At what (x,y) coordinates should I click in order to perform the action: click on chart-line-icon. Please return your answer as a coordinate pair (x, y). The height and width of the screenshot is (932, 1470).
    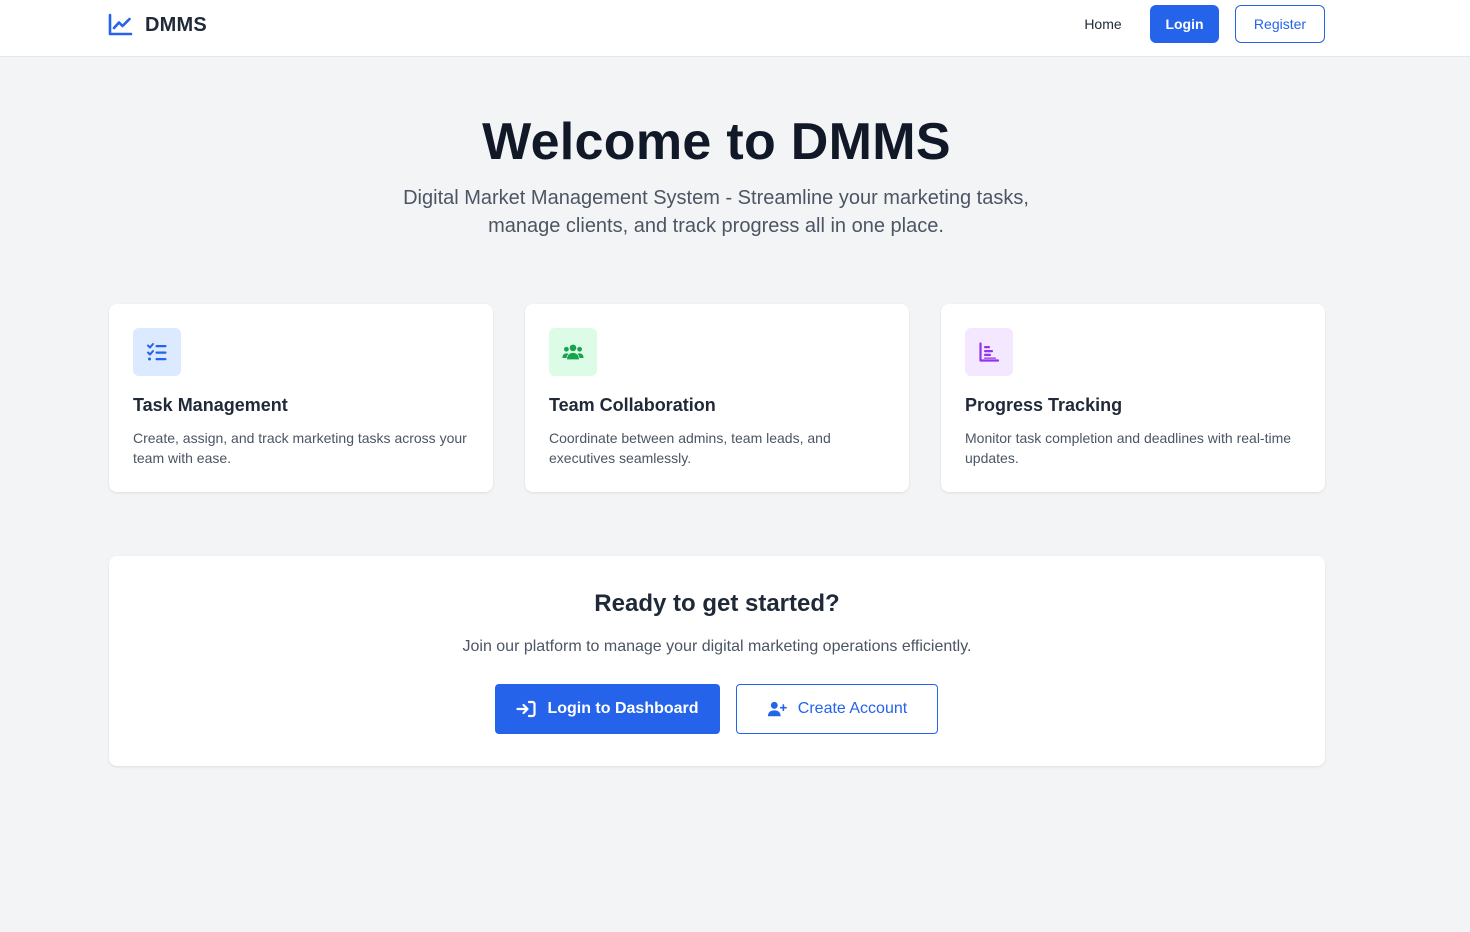
    Looking at the image, I should click on (120, 24).